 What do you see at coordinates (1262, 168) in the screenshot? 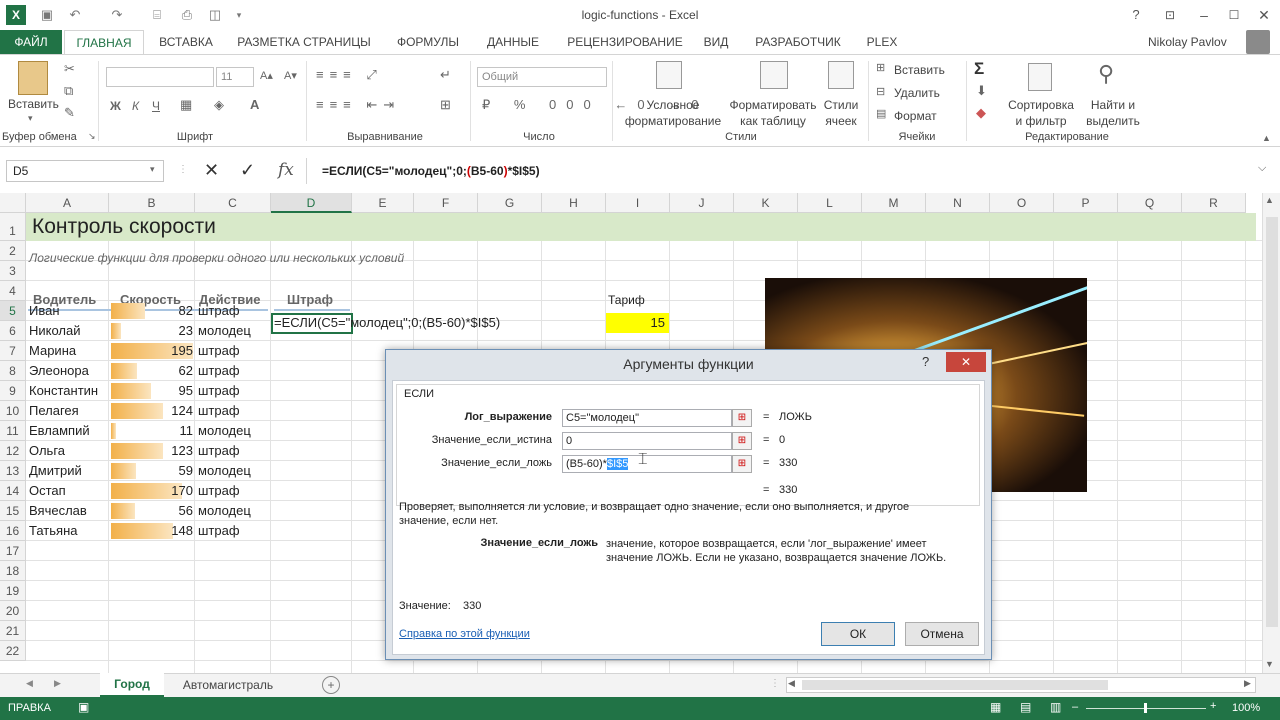
I see `expand-formula-icon: ⌵` at bounding box center [1262, 168].